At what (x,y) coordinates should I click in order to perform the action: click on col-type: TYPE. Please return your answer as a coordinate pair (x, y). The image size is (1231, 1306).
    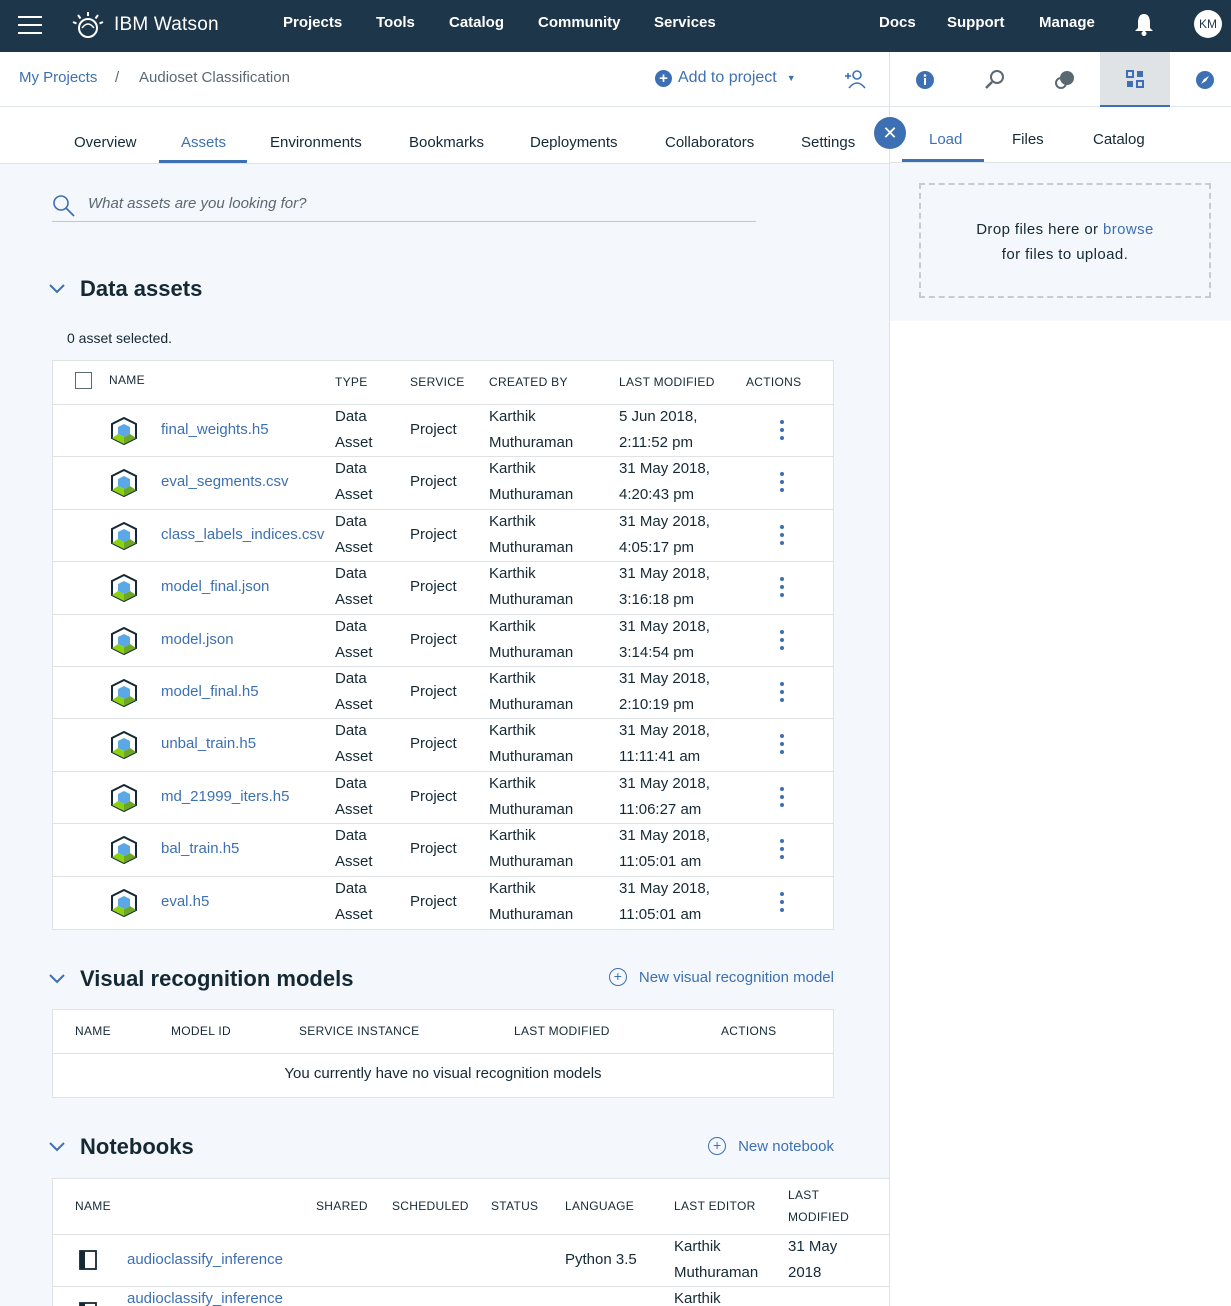
    Looking at the image, I should click on (351, 382).